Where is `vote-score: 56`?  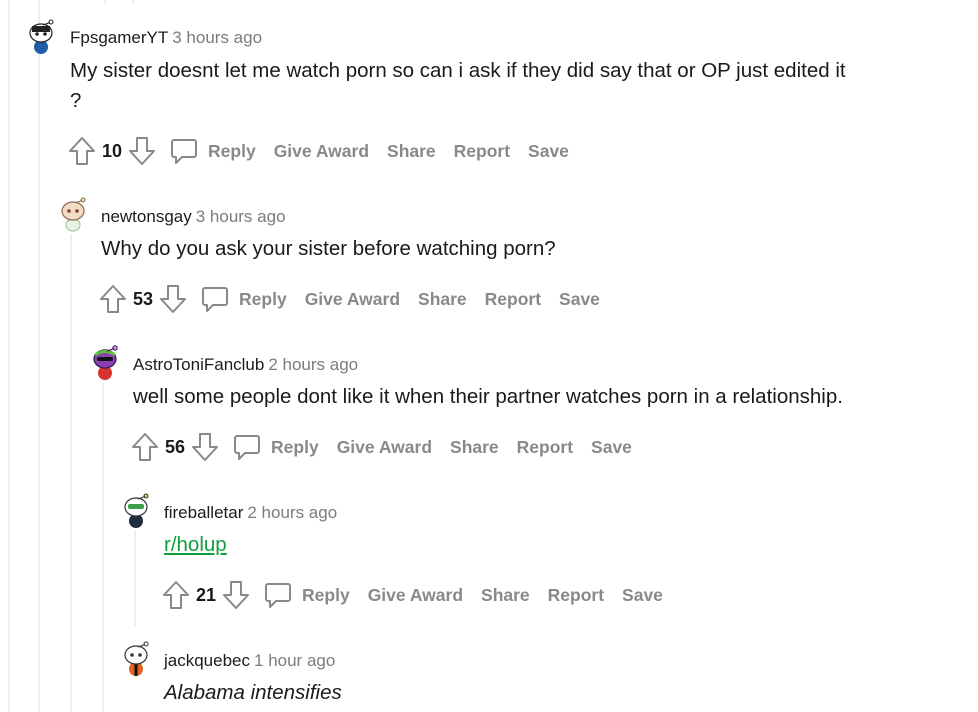
vote-score: 56 is located at coordinates (175, 446).